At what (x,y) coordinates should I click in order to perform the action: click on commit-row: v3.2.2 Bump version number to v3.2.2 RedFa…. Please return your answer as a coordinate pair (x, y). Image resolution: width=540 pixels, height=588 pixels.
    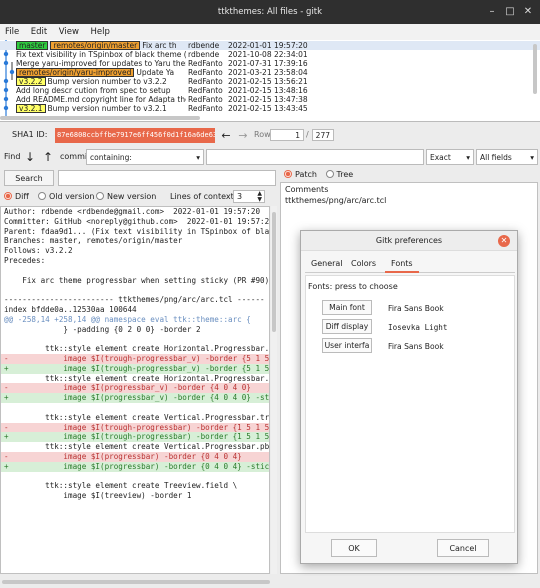
    Looking at the image, I should click on (270, 81).